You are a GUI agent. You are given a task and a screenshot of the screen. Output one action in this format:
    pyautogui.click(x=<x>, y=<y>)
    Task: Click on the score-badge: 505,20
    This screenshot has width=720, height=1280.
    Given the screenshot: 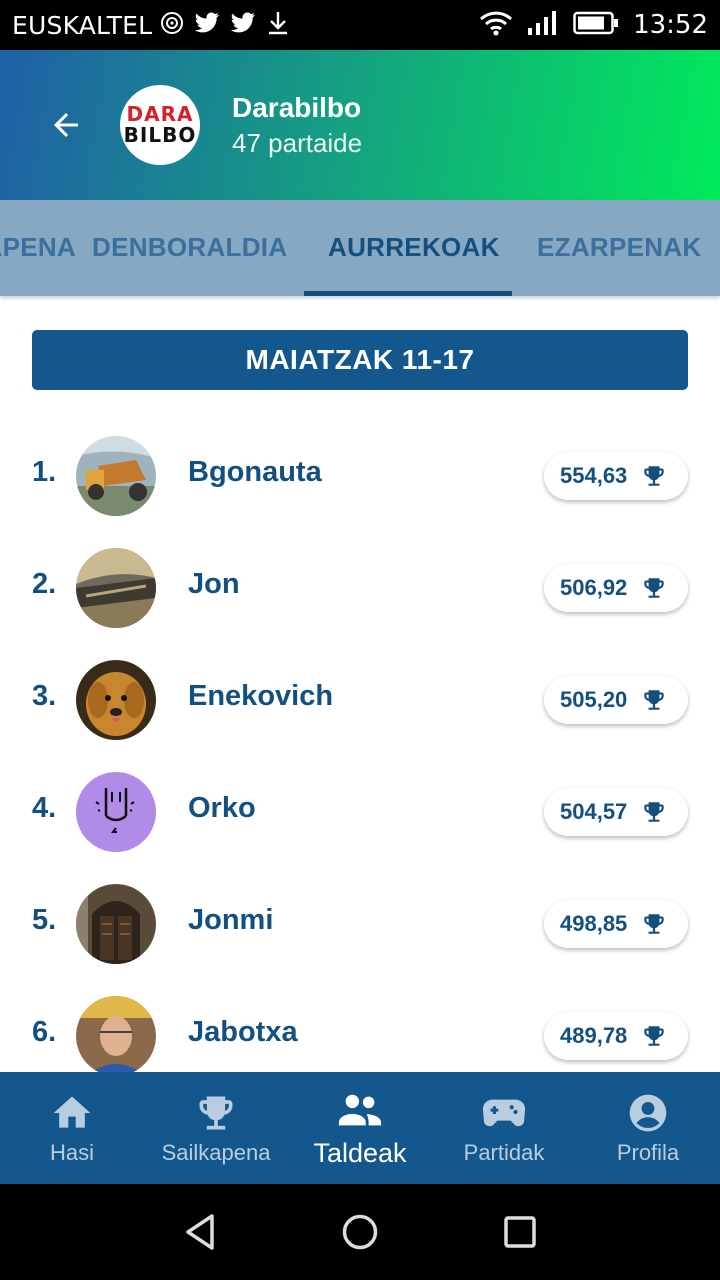 What is the action you would take?
    pyautogui.click(x=616, y=700)
    